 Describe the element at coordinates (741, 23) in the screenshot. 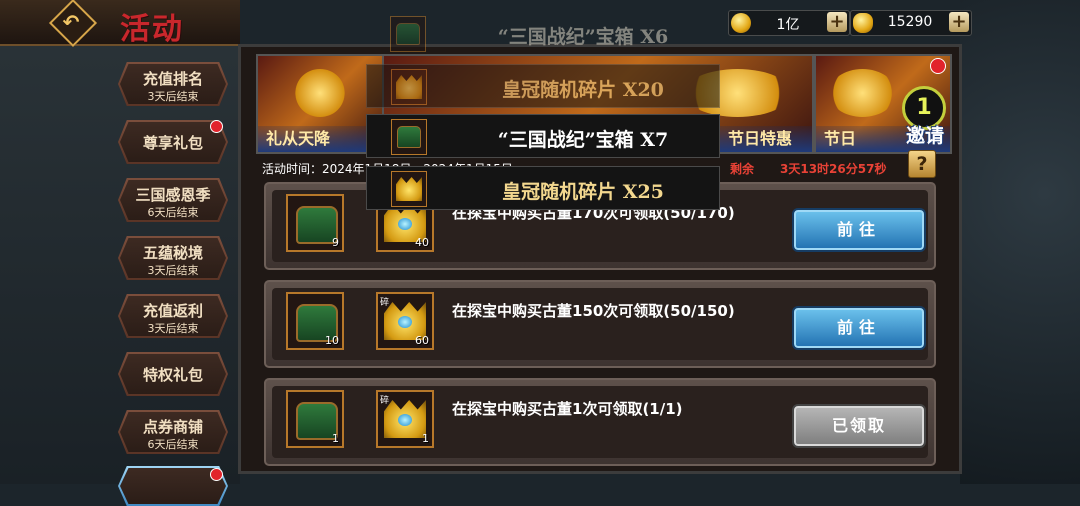

I see `gold-coin-icon` at that location.